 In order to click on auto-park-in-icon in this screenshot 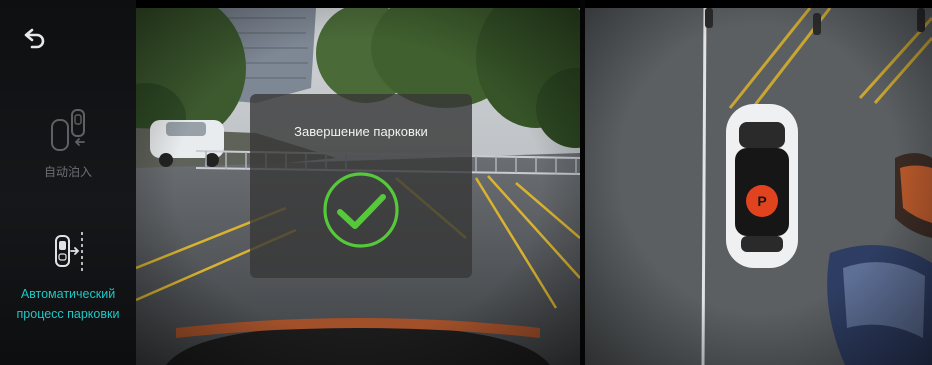, I will do `click(68, 130)`.